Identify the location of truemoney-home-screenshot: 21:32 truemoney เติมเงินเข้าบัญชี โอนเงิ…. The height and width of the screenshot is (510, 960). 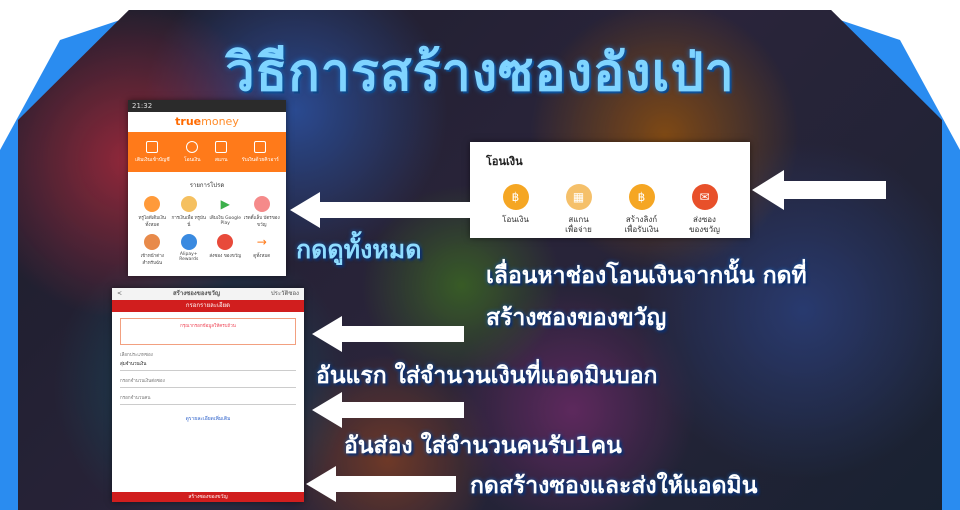
(207, 188).